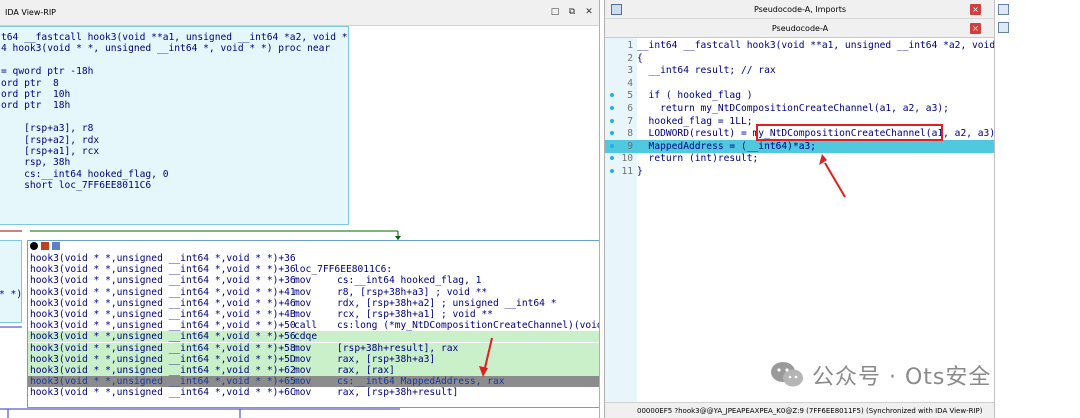  Describe the element at coordinates (1003, 9) in the screenshot. I see `info-icon` at that location.